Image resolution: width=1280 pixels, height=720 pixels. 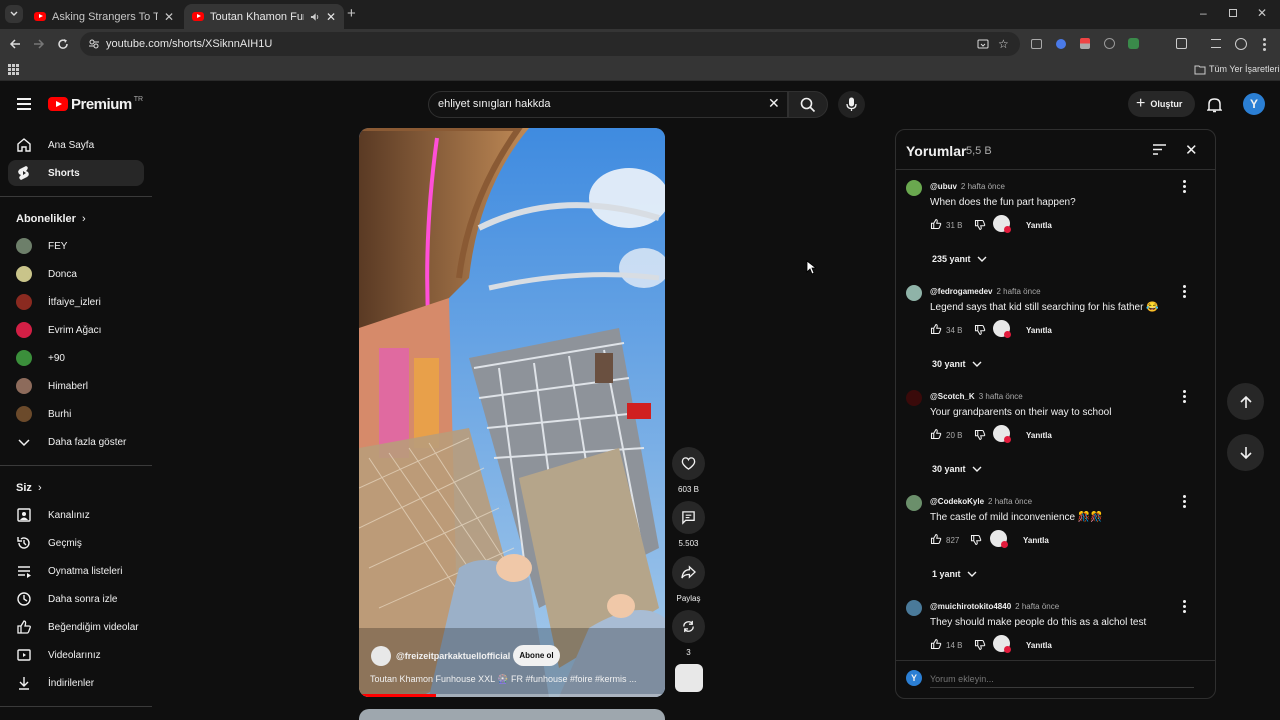 What do you see at coordinates (76, 627) in the screenshot?
I see `sidebar-item-liked-videos: Beğendiğim videolar` at bounding box center [76, 627].